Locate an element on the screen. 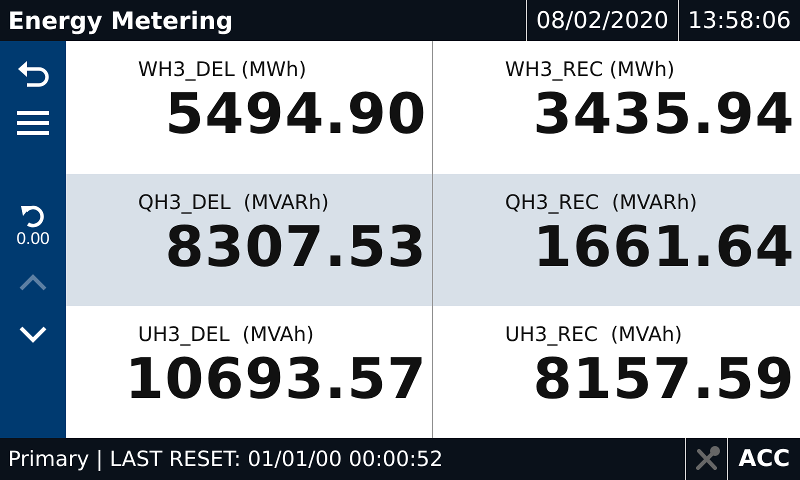 Image resolution: width=800 pixels, height=480 pixels. reading-label: UH3_REC (MVAh) is located at coordinates (593, 334).